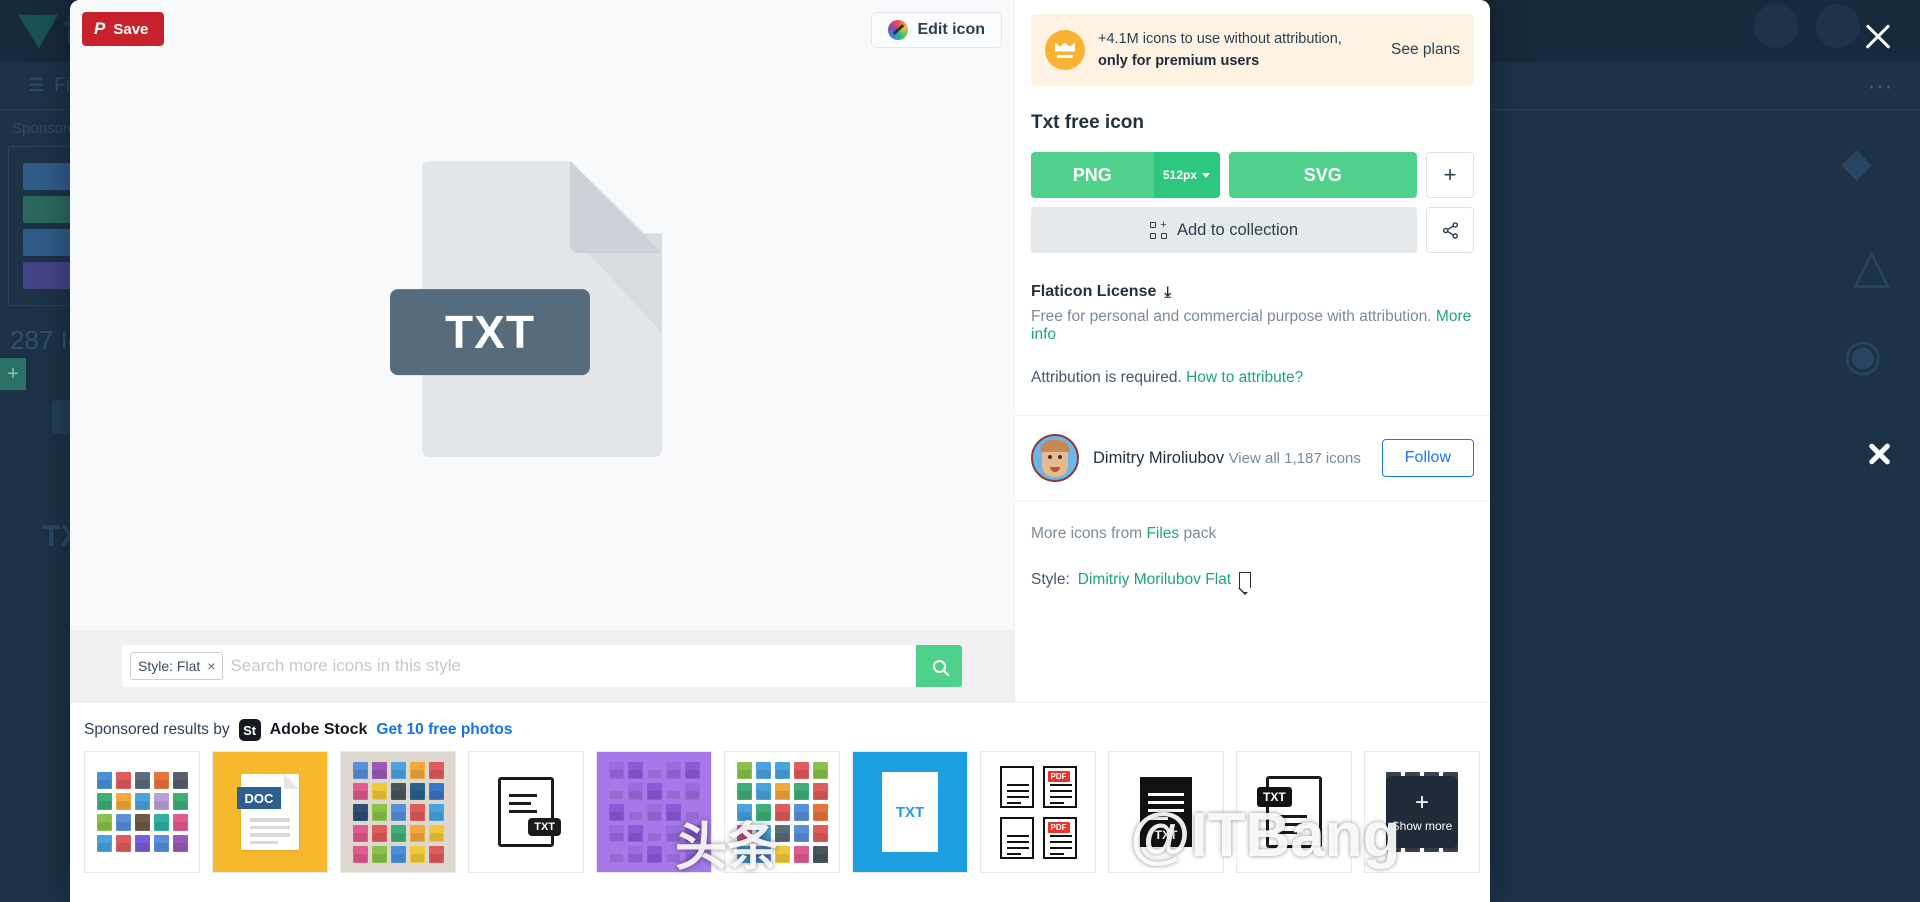  I want to click on share-button, so click(1450, 230).